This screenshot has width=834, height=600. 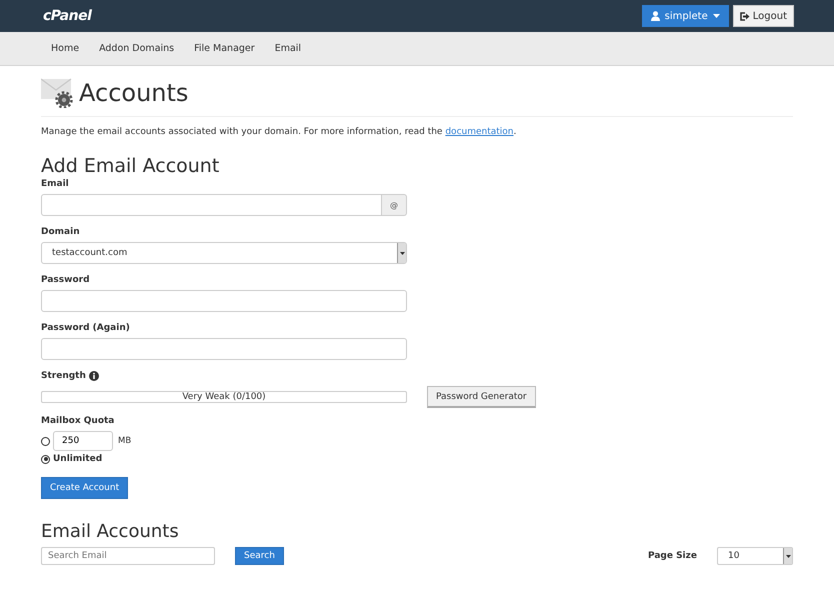 I want to click on domain-select: testaccount.com, so click(x=224, y=253).